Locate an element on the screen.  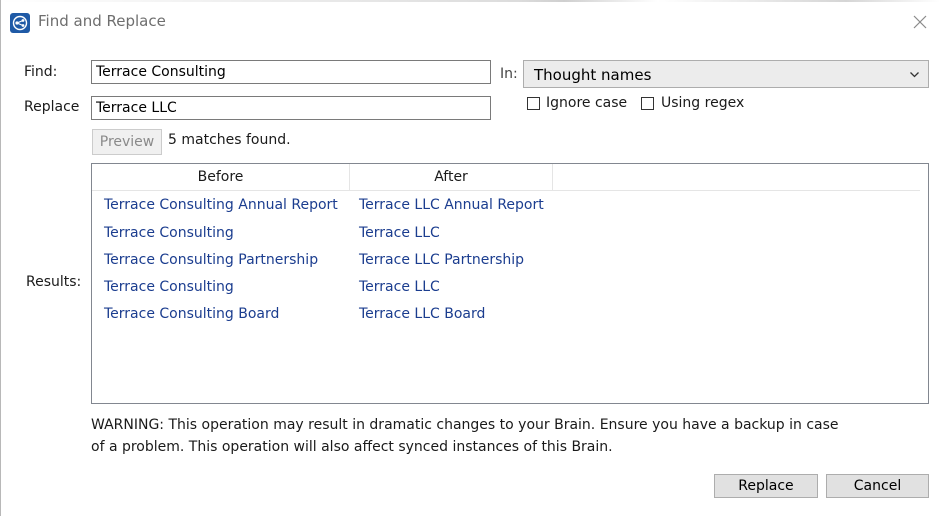
find-label: Find: is located at coordinates (41, 72).